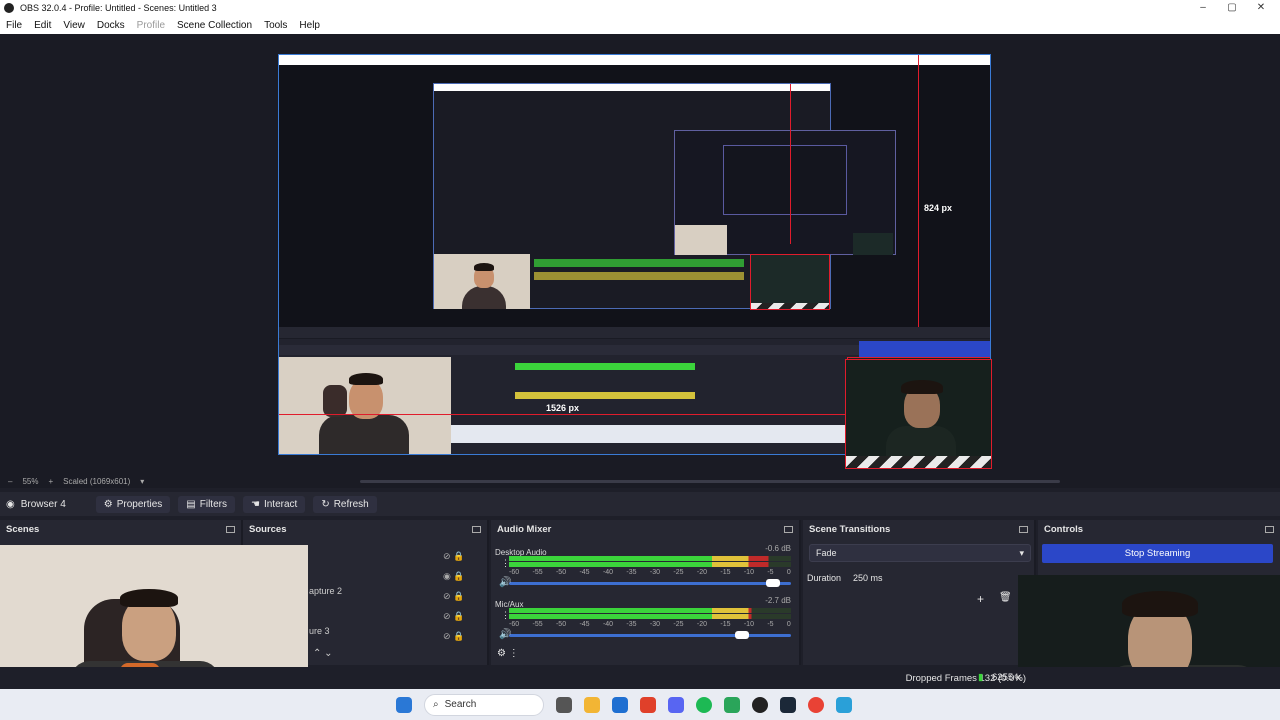 This screenshot has width=1280, height=720. What do you see at coordinates (454, 576) in the screenshot?
I see `eye-icon: ◉ 🔒` at bounding box center [454, 576].